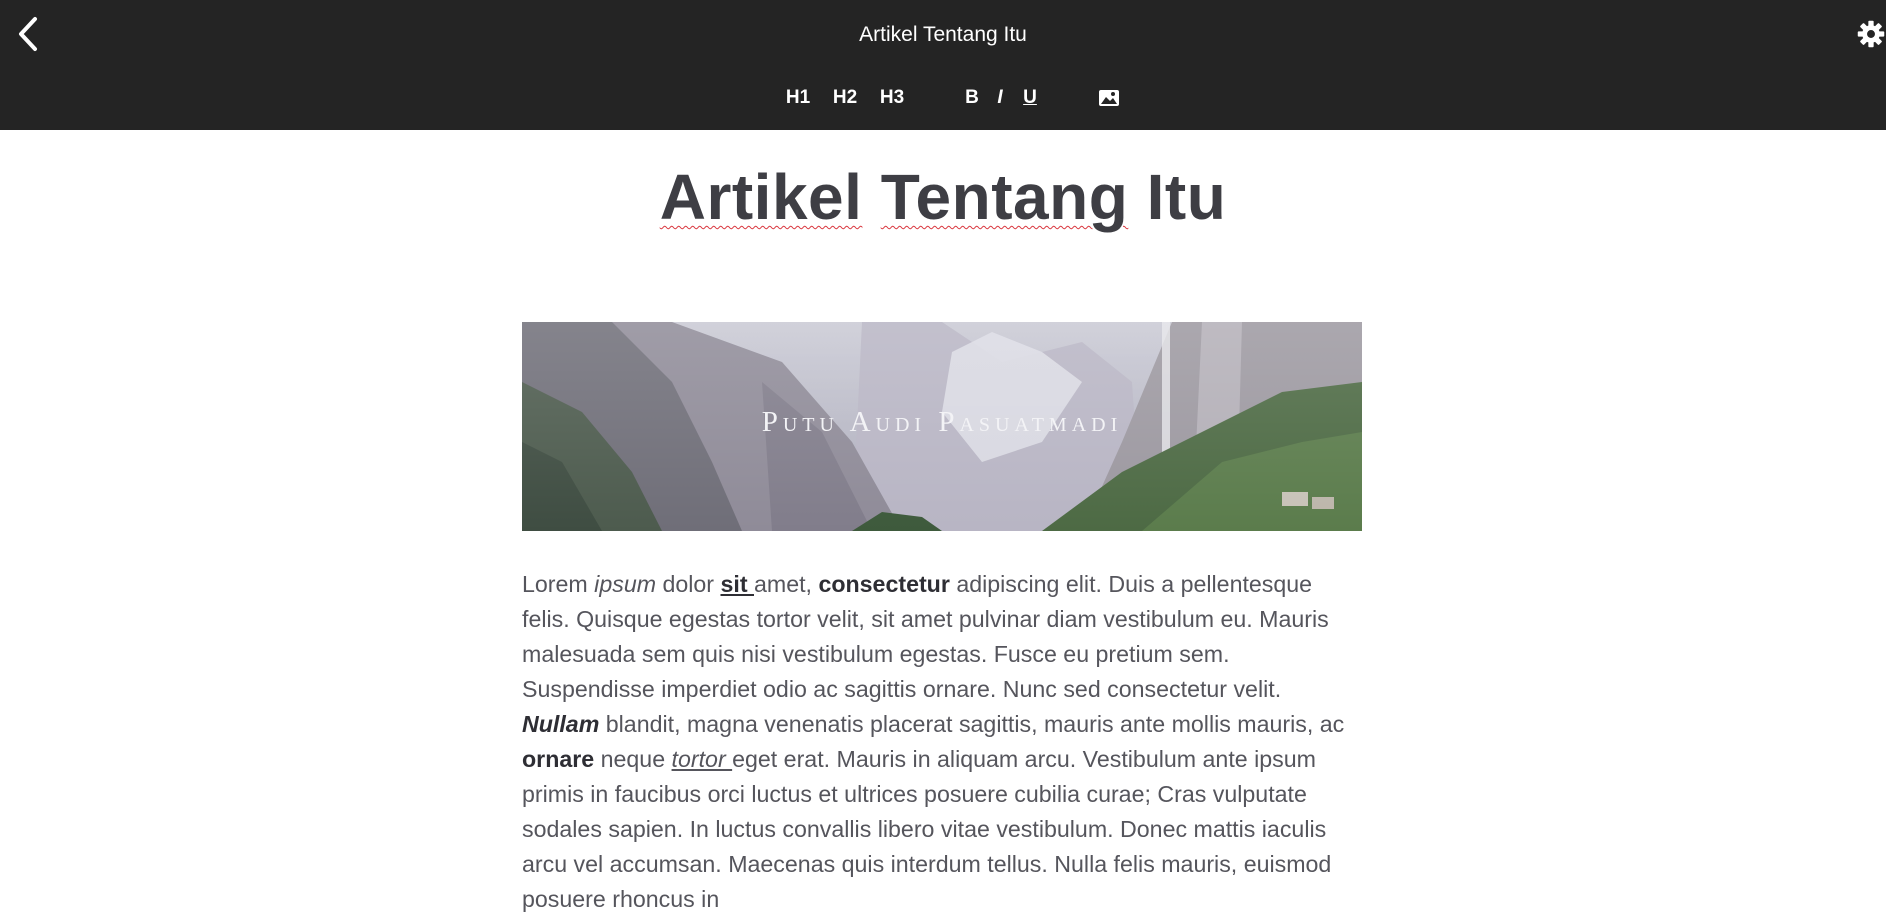 This screenshot has height=917, width=1886. I want to click on body-text-run: neque, so click(633, 759).